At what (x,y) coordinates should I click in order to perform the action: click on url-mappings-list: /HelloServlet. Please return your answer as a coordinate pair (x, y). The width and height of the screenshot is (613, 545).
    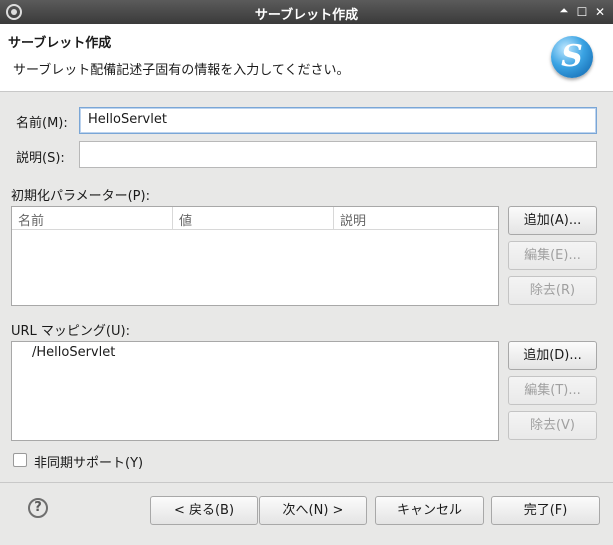
    Looking at the image, I should click on (255, 391).